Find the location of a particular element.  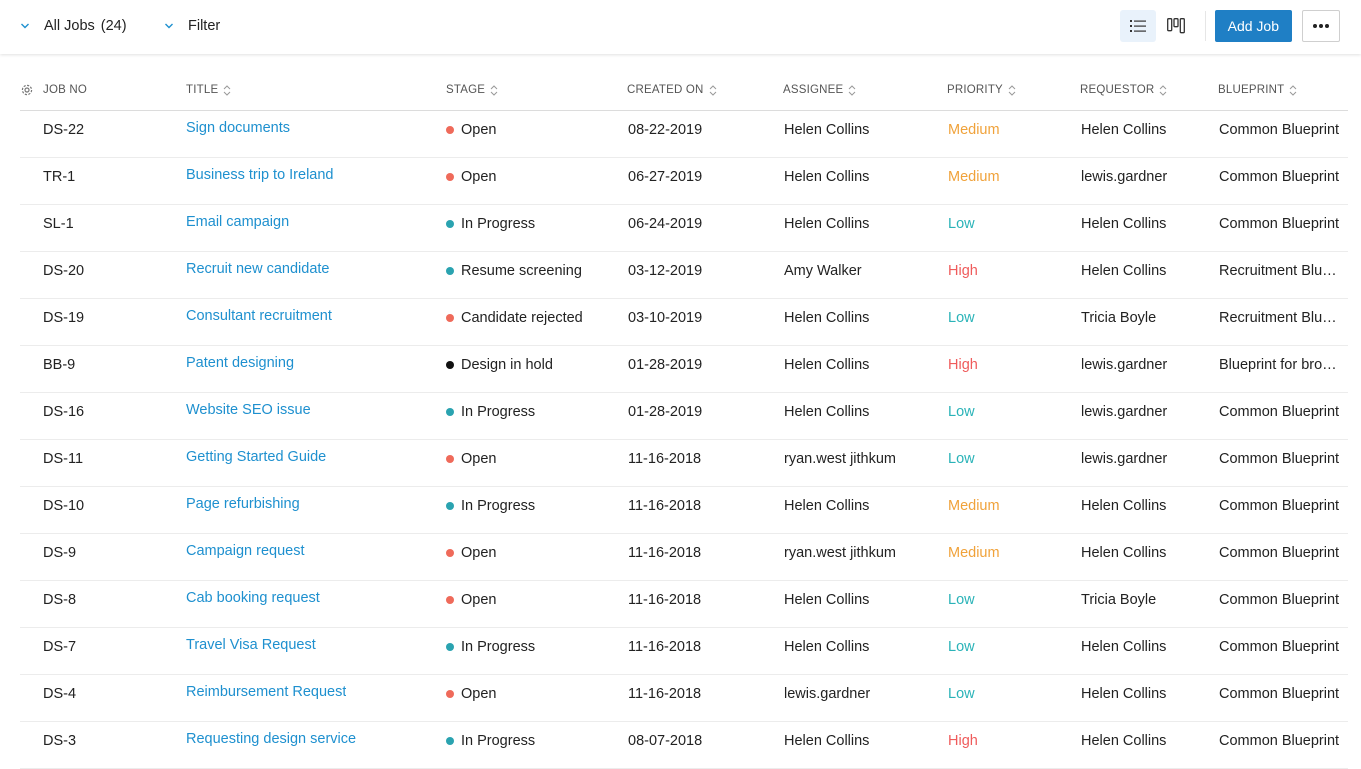

created-on: 01-28-2019 is located at coordinates (665, 365).